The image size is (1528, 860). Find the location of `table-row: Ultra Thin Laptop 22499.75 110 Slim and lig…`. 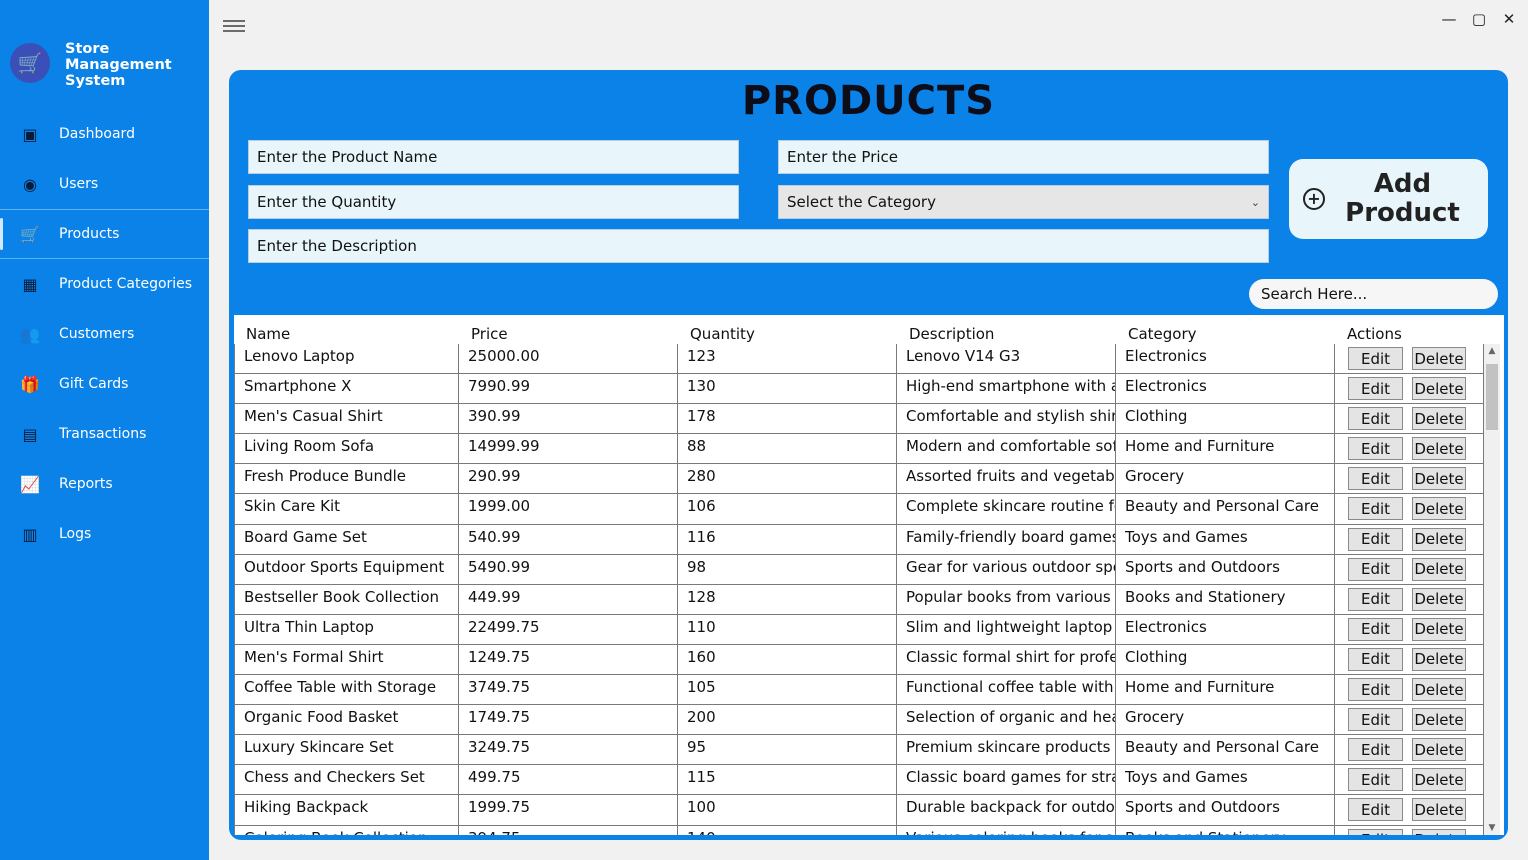

table-row: Ultra Thin Laptop 22499.75 110 Slim and lig… is located at coordinates (859, 629).